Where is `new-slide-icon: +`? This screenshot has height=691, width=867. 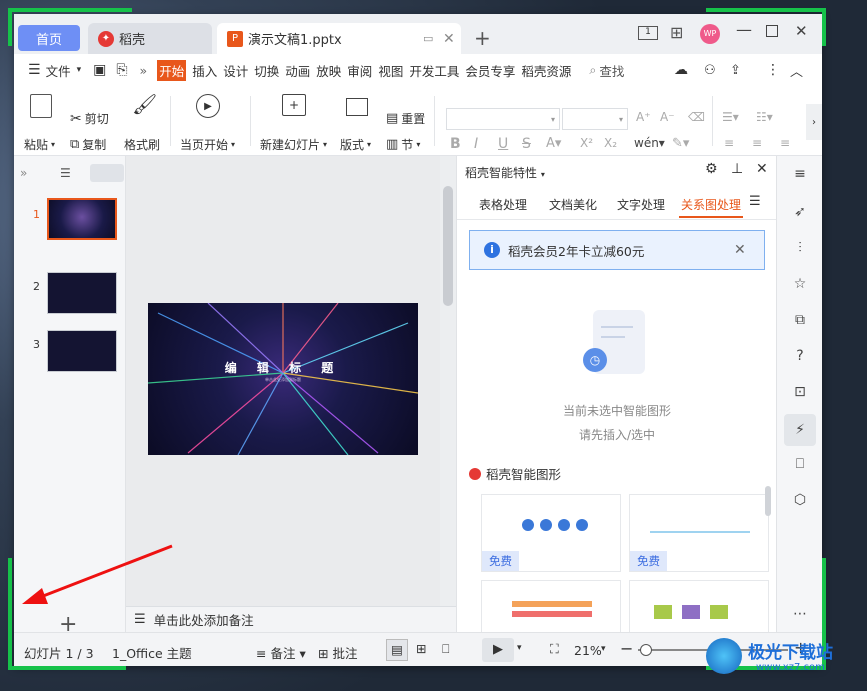 new-slide-icon: + is located at coordinates (294, 105).